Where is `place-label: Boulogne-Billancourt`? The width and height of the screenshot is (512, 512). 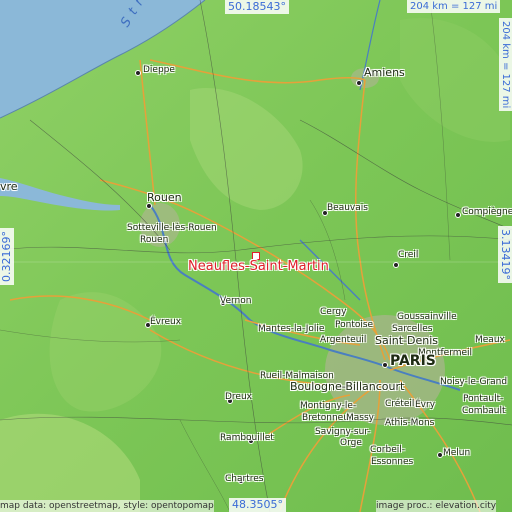 place-label: Boulogne-Billancourt is located at coordinates (347, 386).